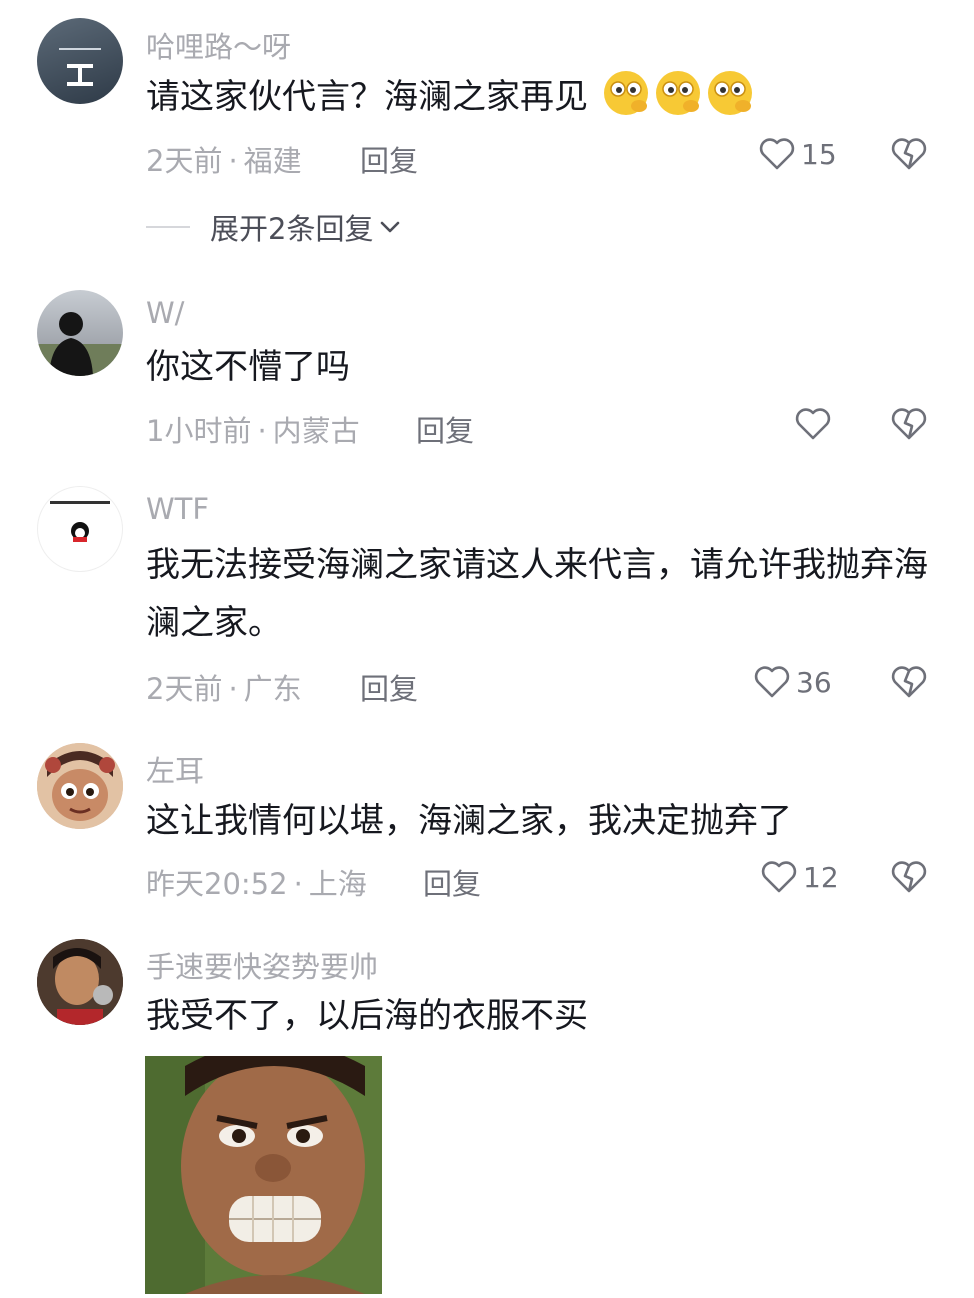 The height and width of the screenshot is (1298, 974). Describe the element at coordinates (175, 769) in the screenshot. I see `username: 左耳` at that location.